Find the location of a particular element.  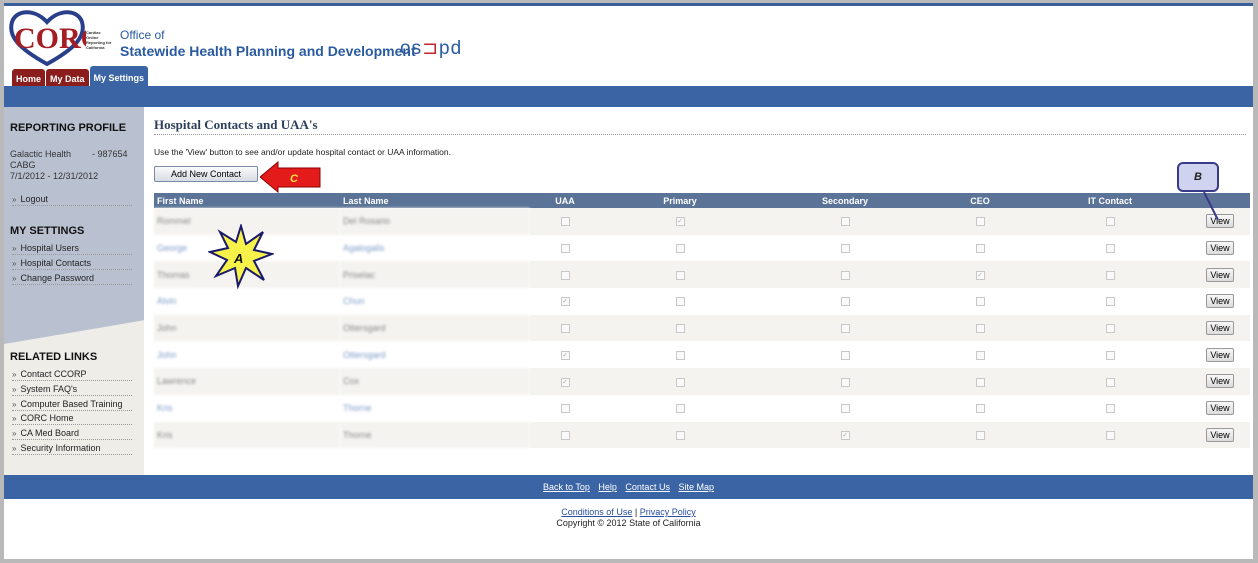

first-name: Alvin is located at coordinates (167, 301).